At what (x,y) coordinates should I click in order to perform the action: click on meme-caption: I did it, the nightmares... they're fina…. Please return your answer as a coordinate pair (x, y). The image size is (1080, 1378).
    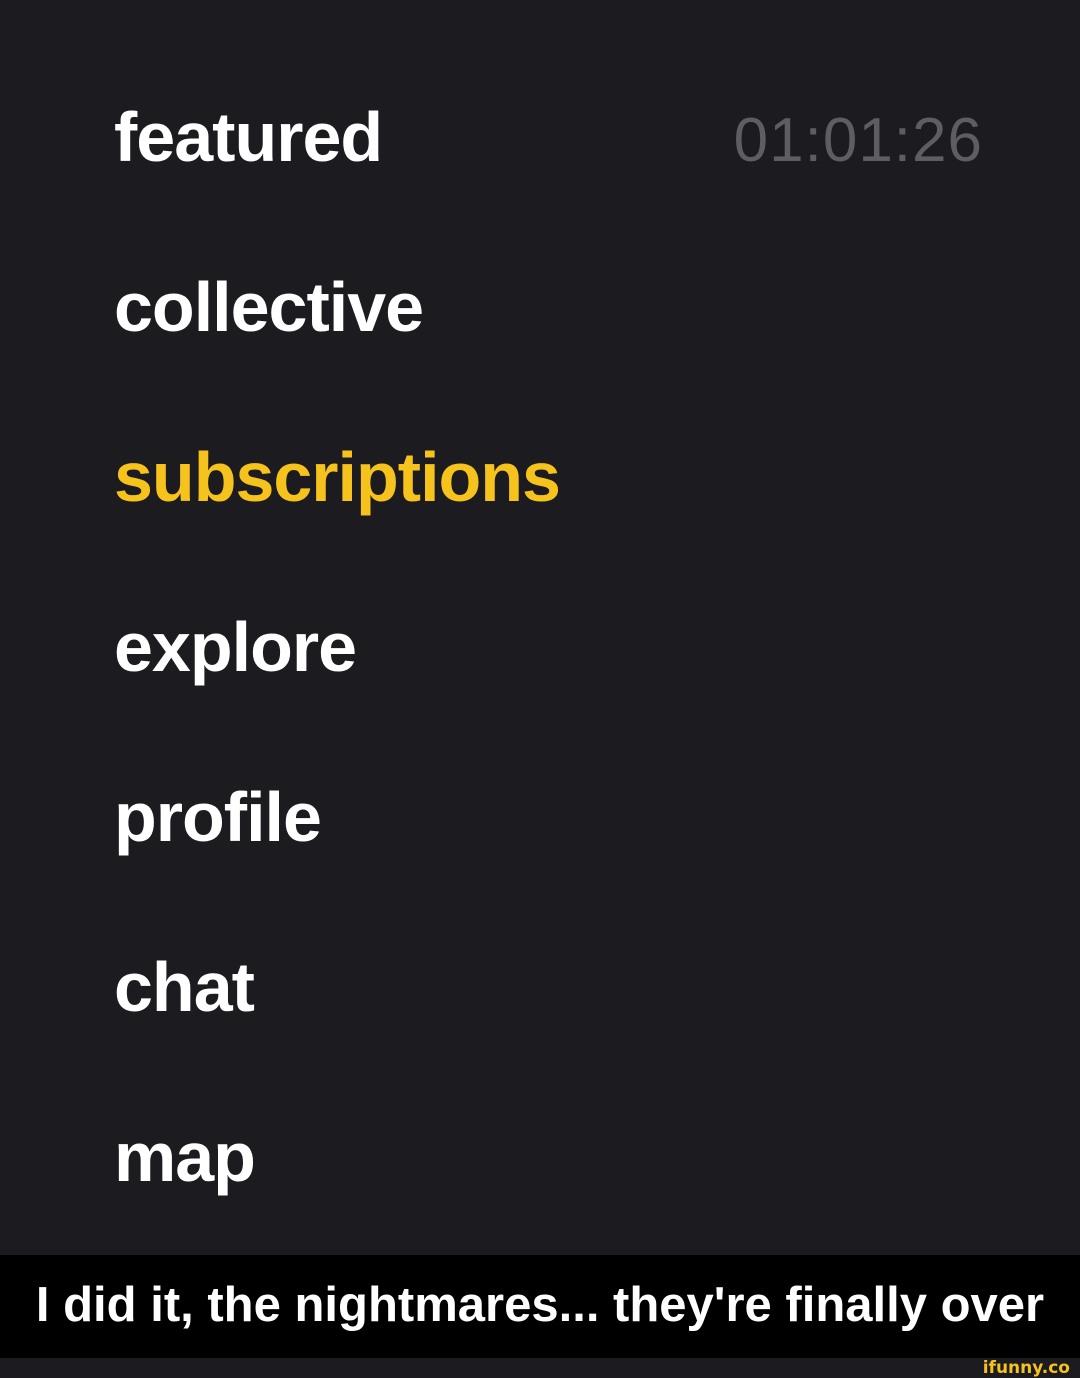
    Looking at the image, I should click on (540, 1305).